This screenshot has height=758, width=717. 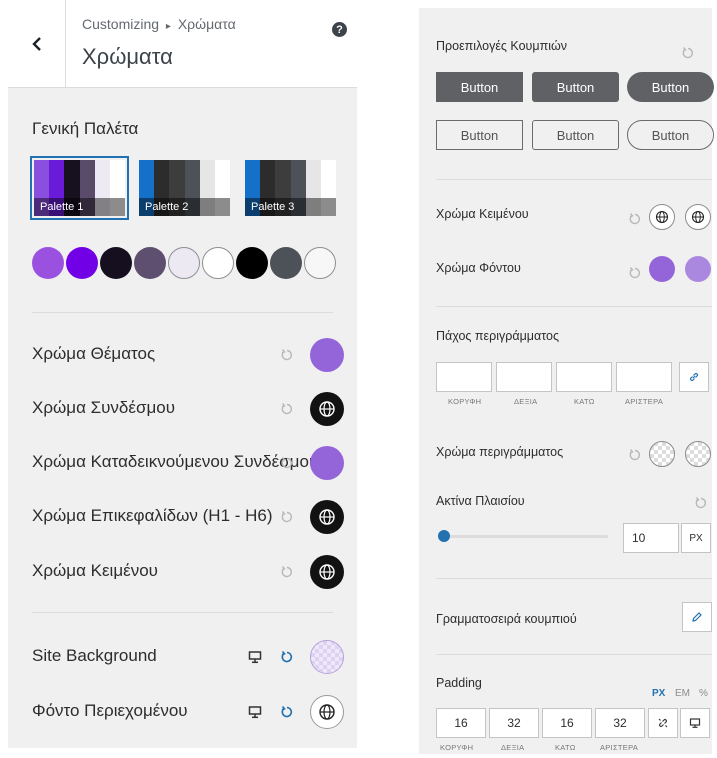 I want to click on link-icon, so click(x=694, y=377).